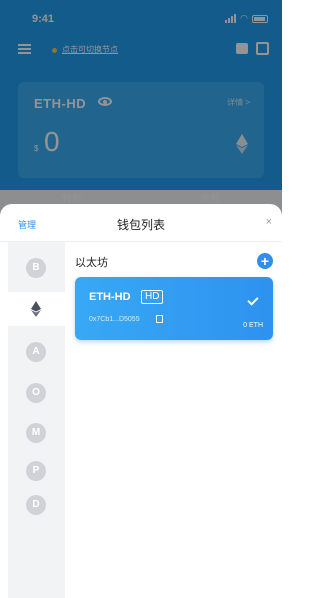  Describe the element at coordinates (36, 268) in the screenshot. I see `bitcoin-icon: B` at that location.